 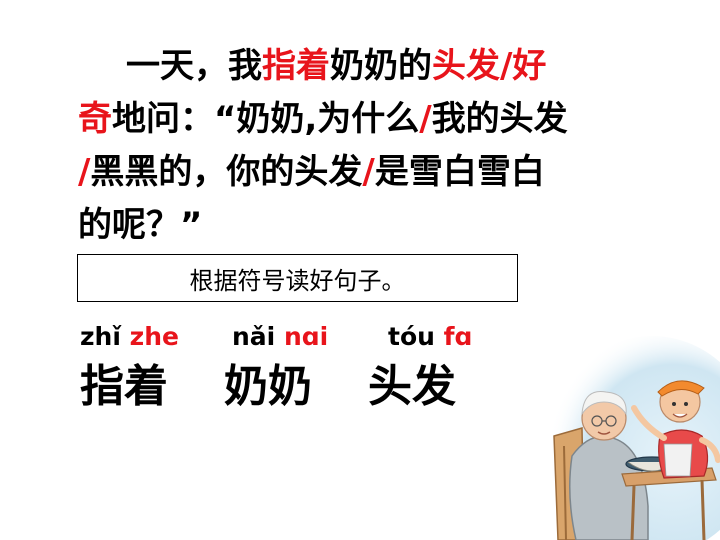 What do you see at coordinates (459, 172) in the screenshot?
I see `passage-text: 是雪白雪白` at bounding box center [459, 172].